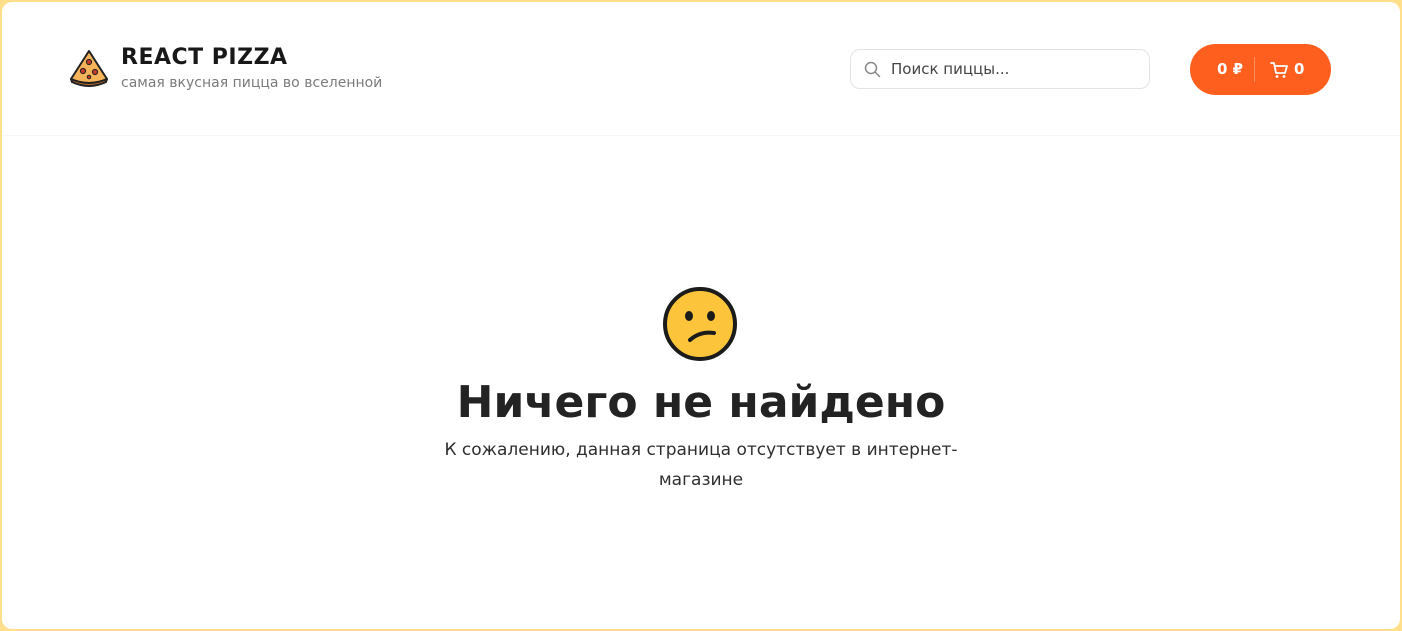 The width and height of the screenshot is (1402, 631). I want to click on not-found-title: Ничего не найдено, so click(701, 402).